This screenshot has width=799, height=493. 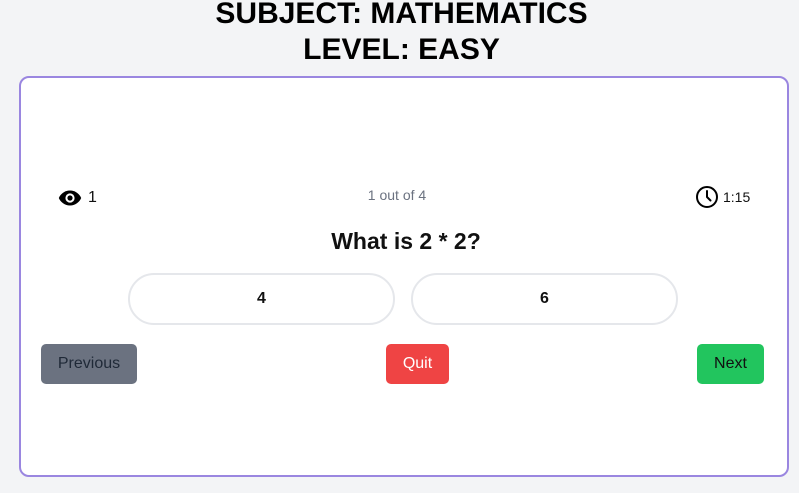 What do you see at coordinates (730, 364) in the screenshot?
I see `next-button: Next` at bounding box center [730, 364].